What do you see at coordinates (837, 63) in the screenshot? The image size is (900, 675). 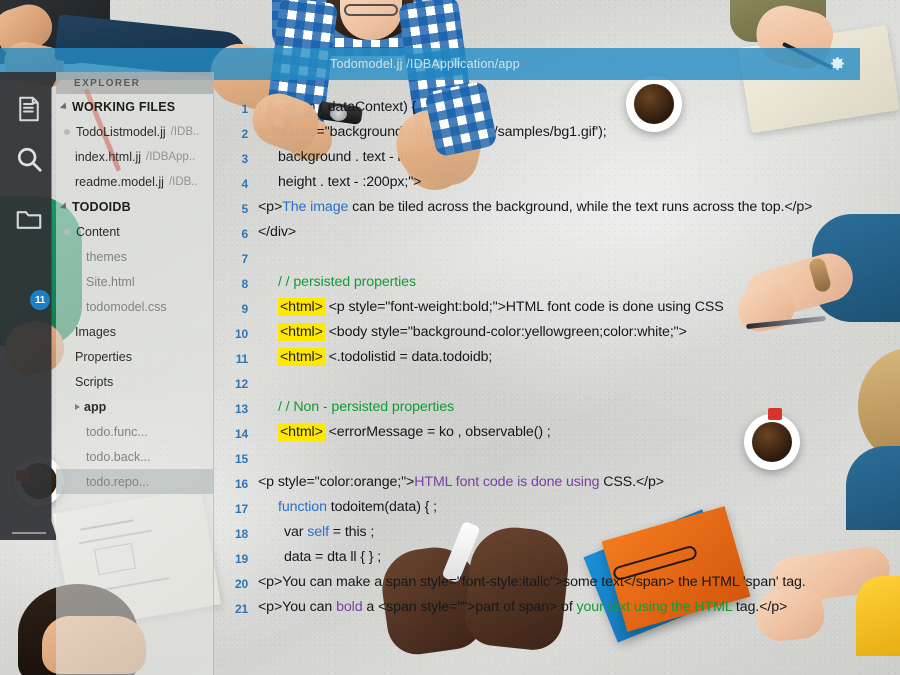 I see `gear-icon` at bounding box center [837, 63].